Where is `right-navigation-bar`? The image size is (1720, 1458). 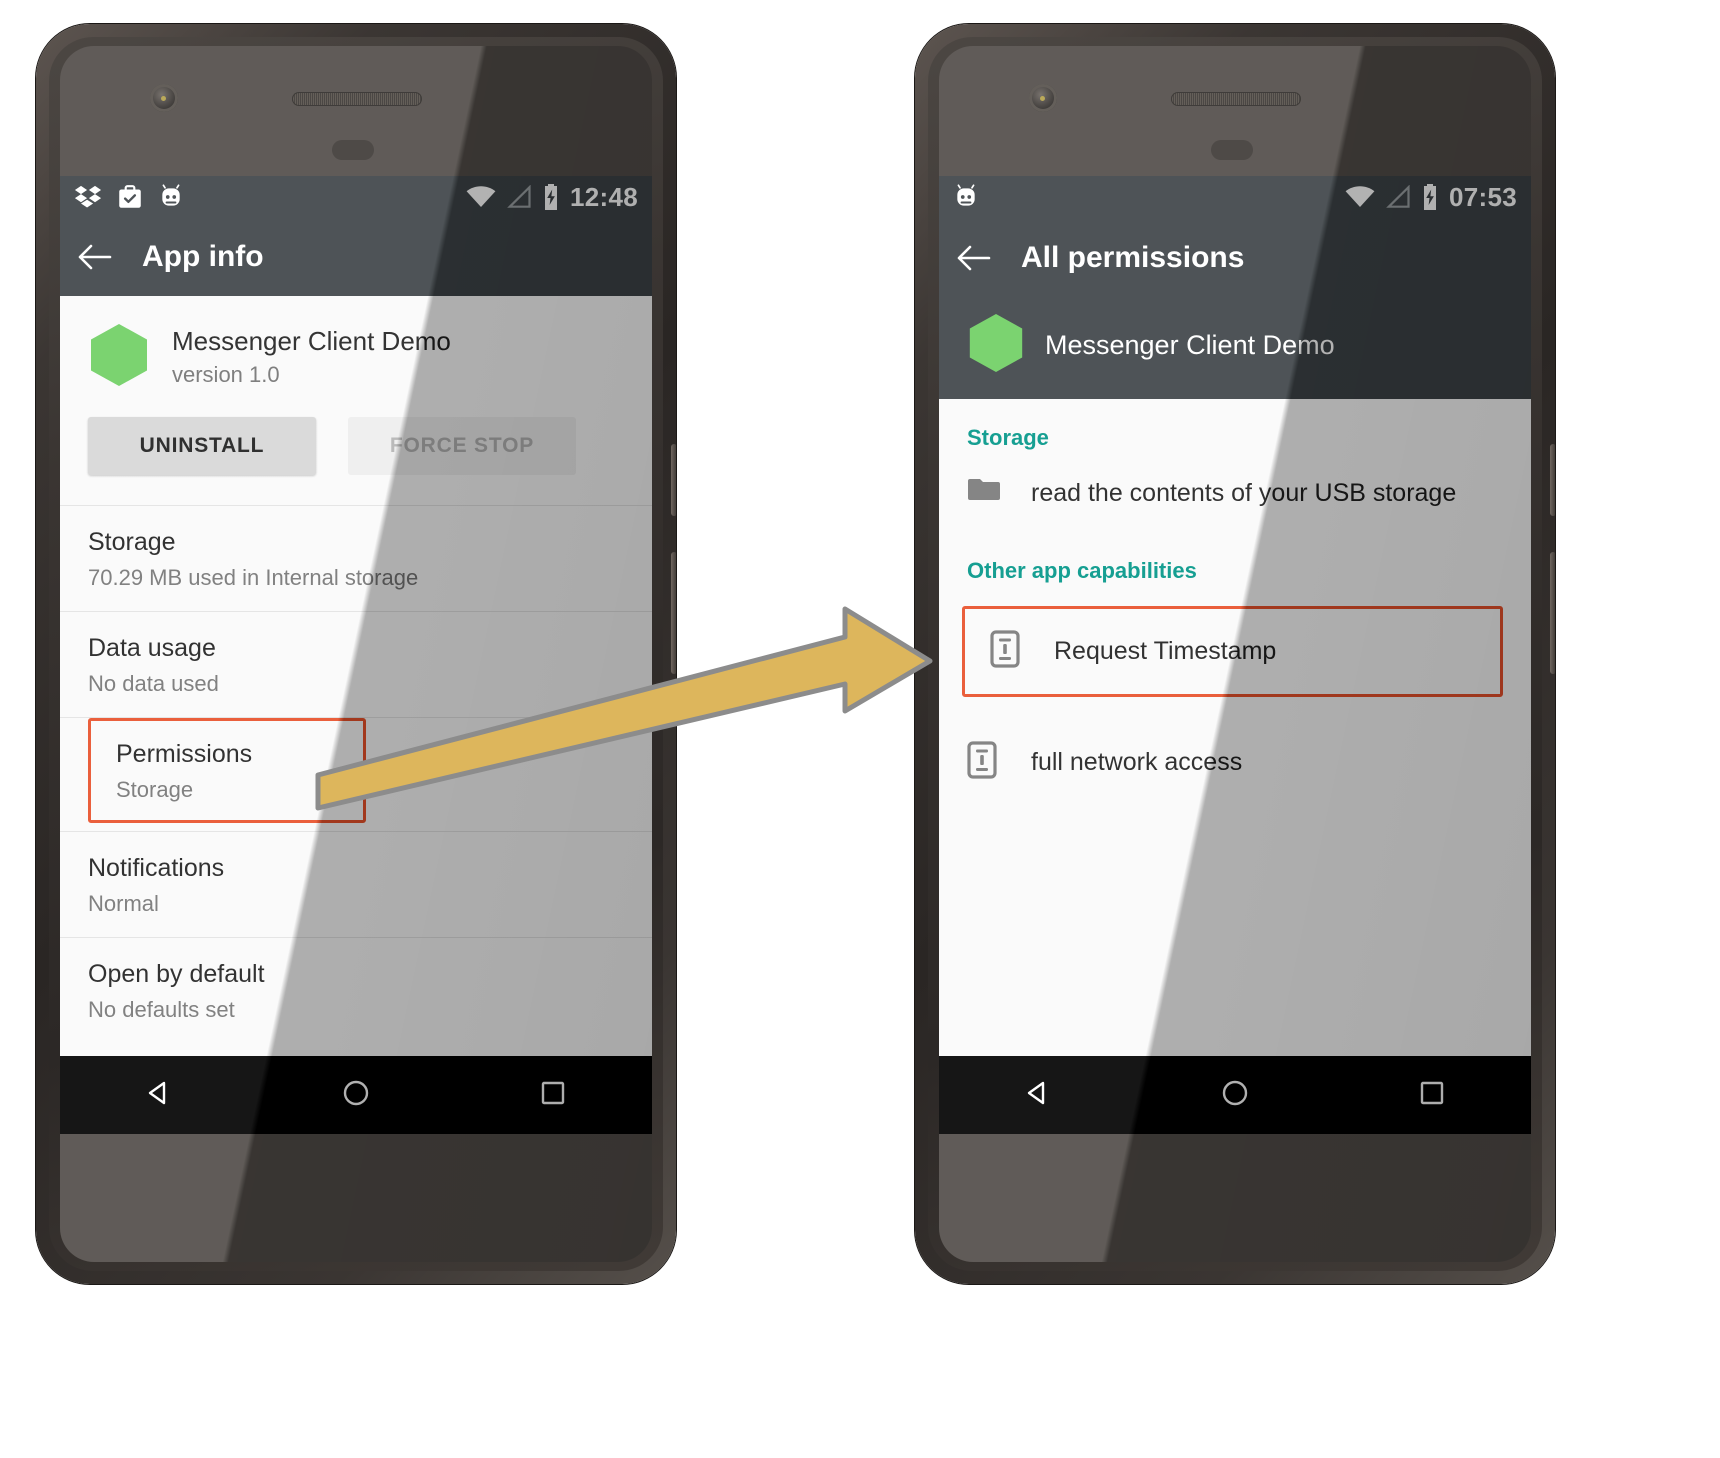
right-navigation-bar is located at coordinates (1235, 1095).